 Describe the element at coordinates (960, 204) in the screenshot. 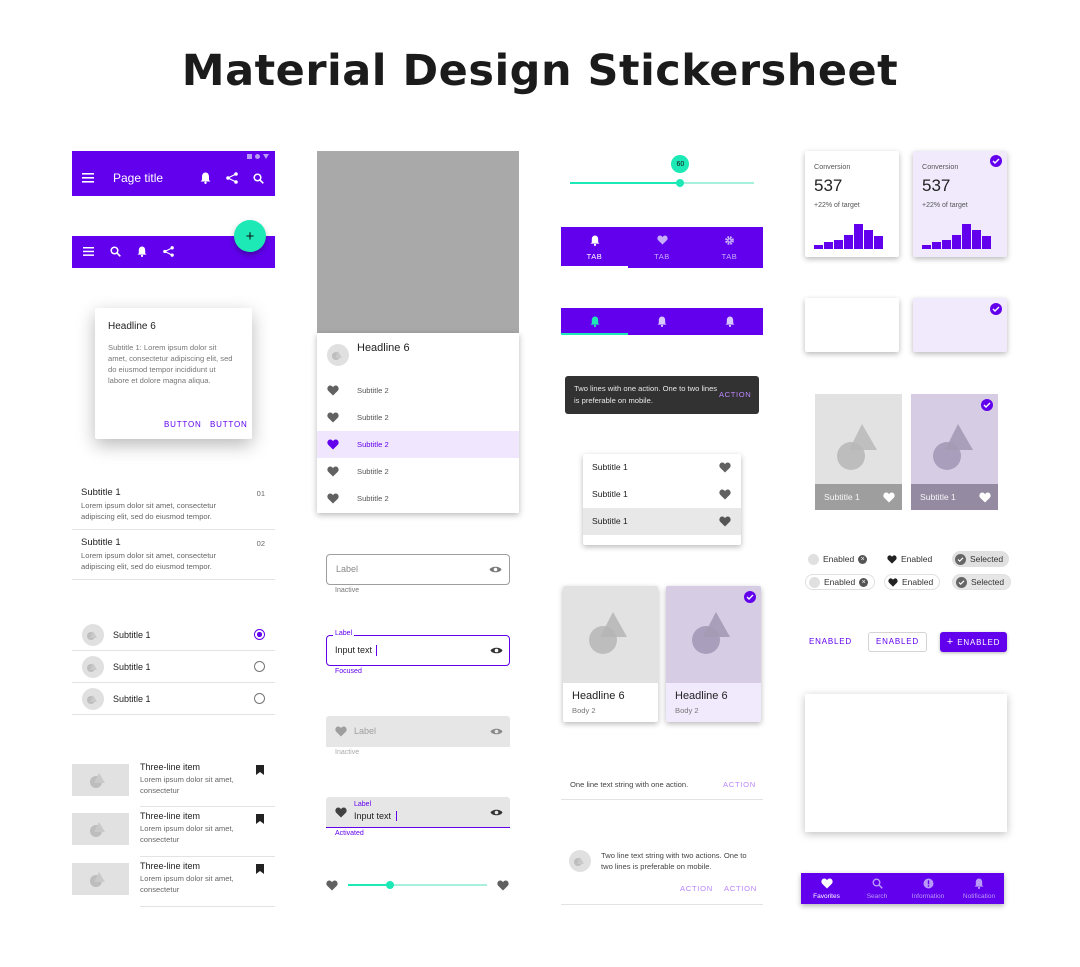

I see `stat-card-selected: Conversion 537 +22% of target` at that location.